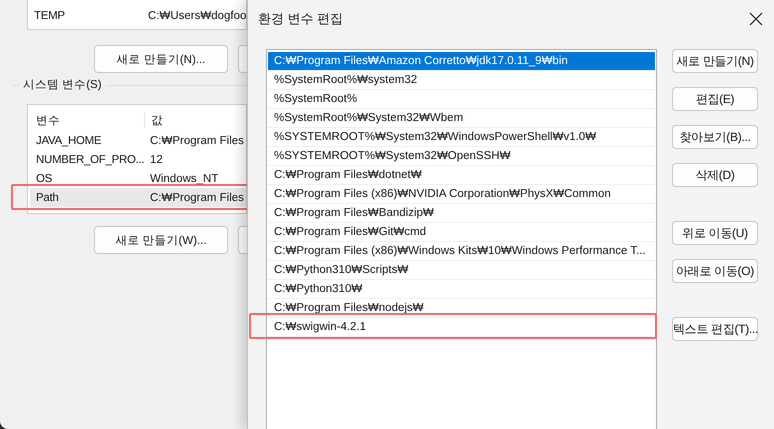 The height and width of the screenshot is (429, 774). Describe the element at coordinates (87, 120) in the screenshot. I see `column-header: 변수` at that location.